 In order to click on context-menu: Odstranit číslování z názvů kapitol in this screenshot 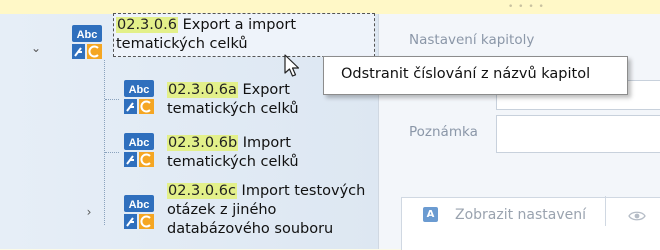, I will do `click(475, 75)`.